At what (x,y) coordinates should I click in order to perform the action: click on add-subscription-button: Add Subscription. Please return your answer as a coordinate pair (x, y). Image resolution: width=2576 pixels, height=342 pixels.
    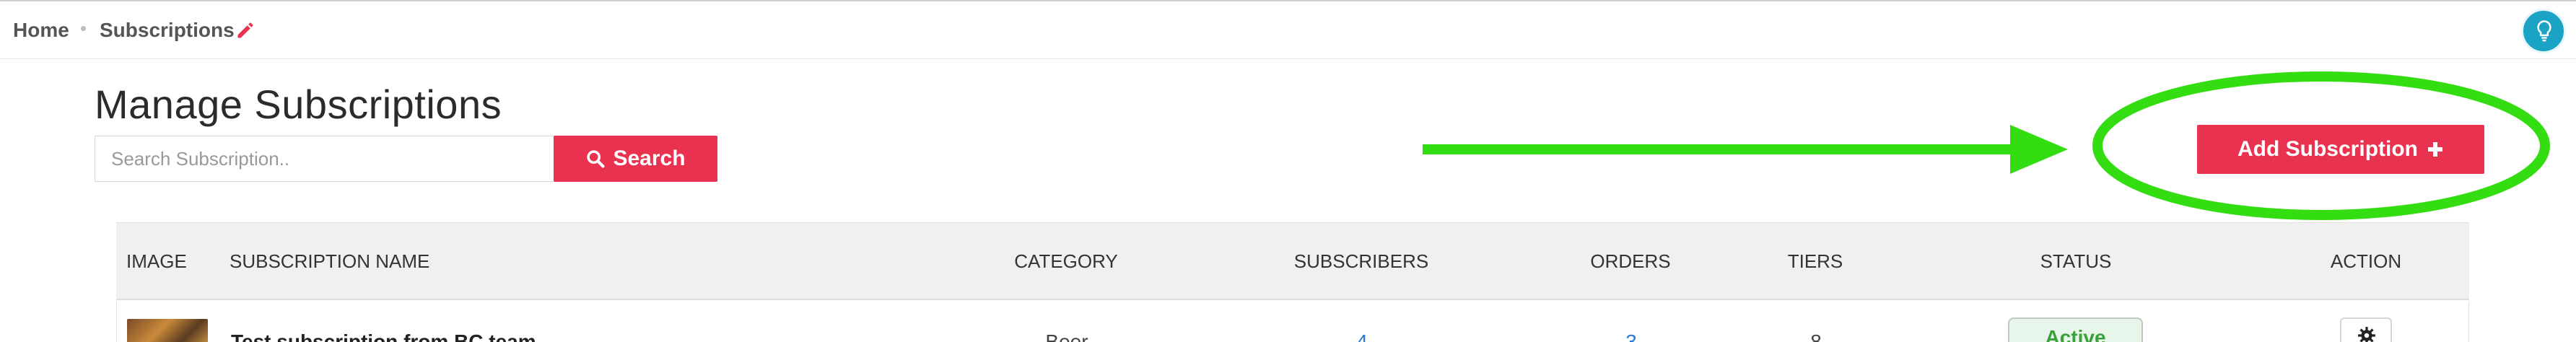
    Looking at the image, I should click on (2340, 149).